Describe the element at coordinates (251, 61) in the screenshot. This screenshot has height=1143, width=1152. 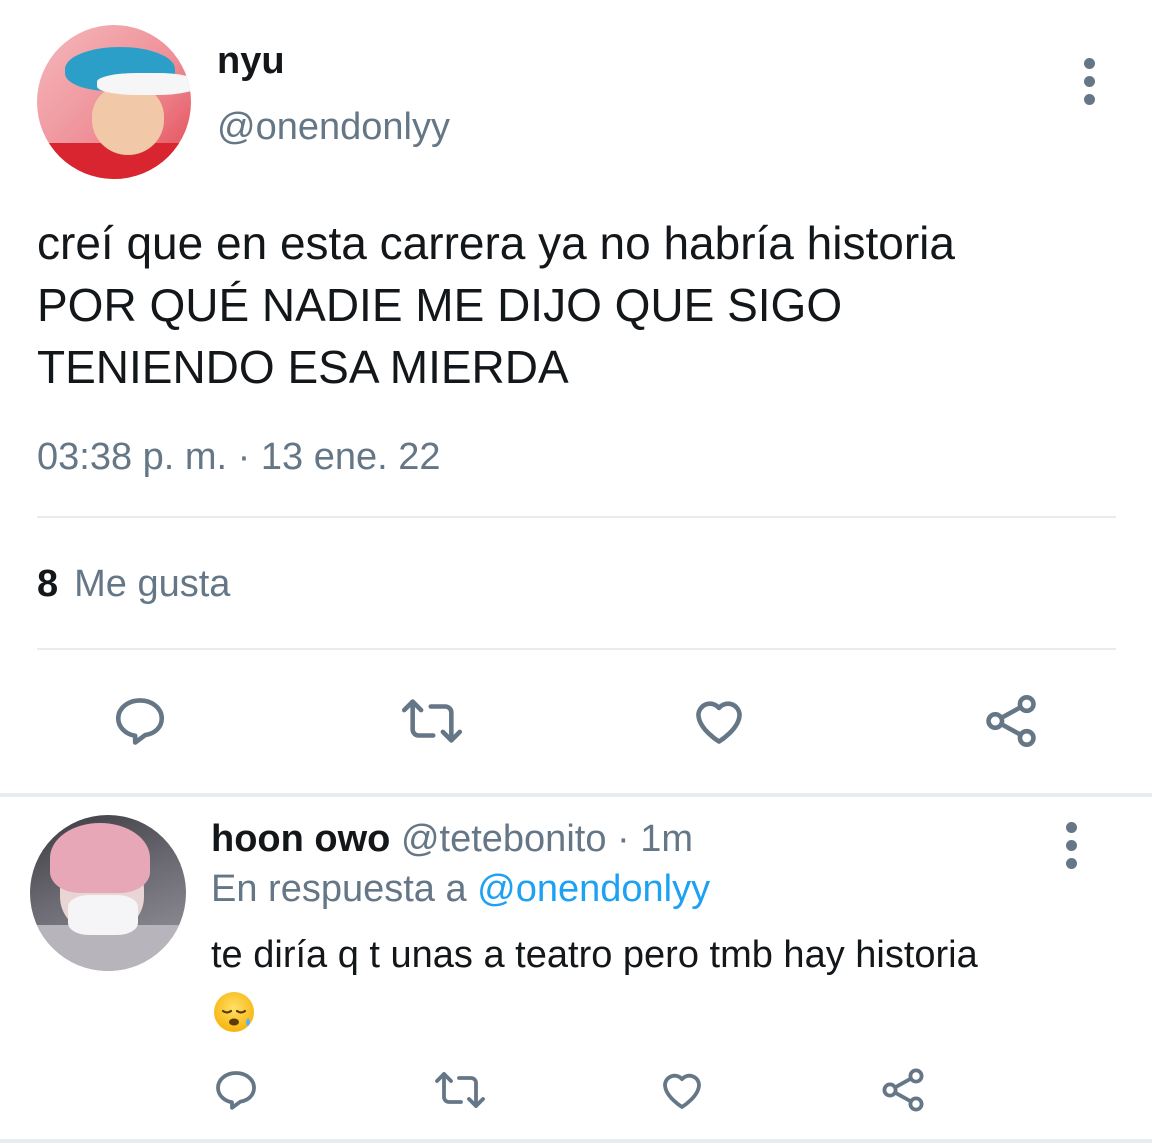
I see `author-name: nyu` at that location.